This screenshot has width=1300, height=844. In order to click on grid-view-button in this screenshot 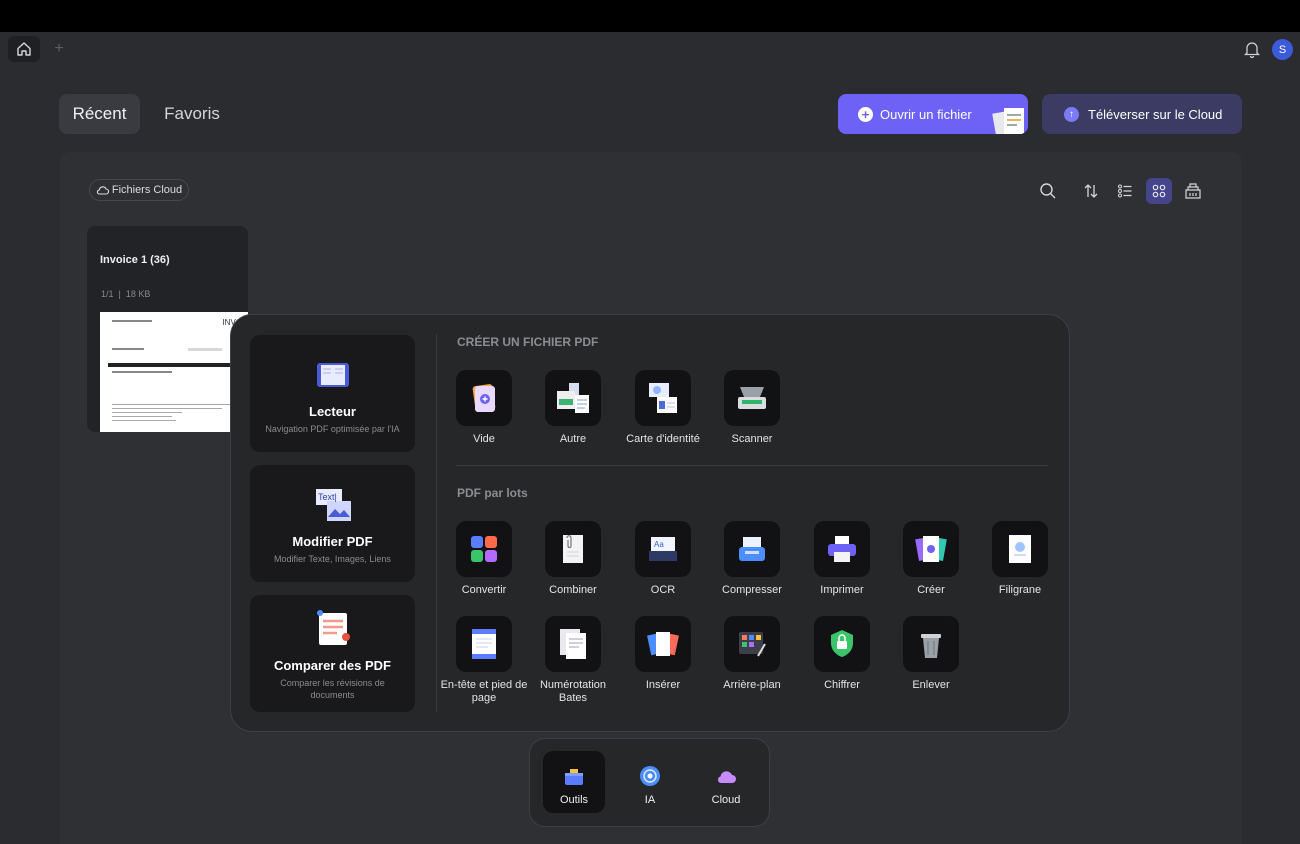, I will do `click(1159, 191)`.